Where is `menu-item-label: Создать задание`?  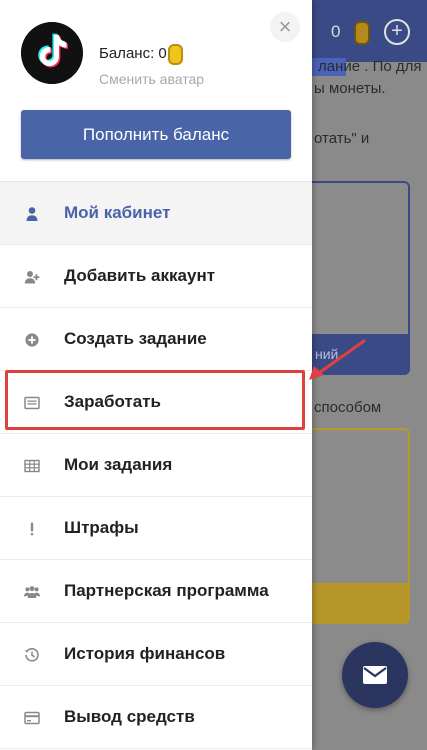 menu-item-label: Создать задание is located at coordinates (135, 338).